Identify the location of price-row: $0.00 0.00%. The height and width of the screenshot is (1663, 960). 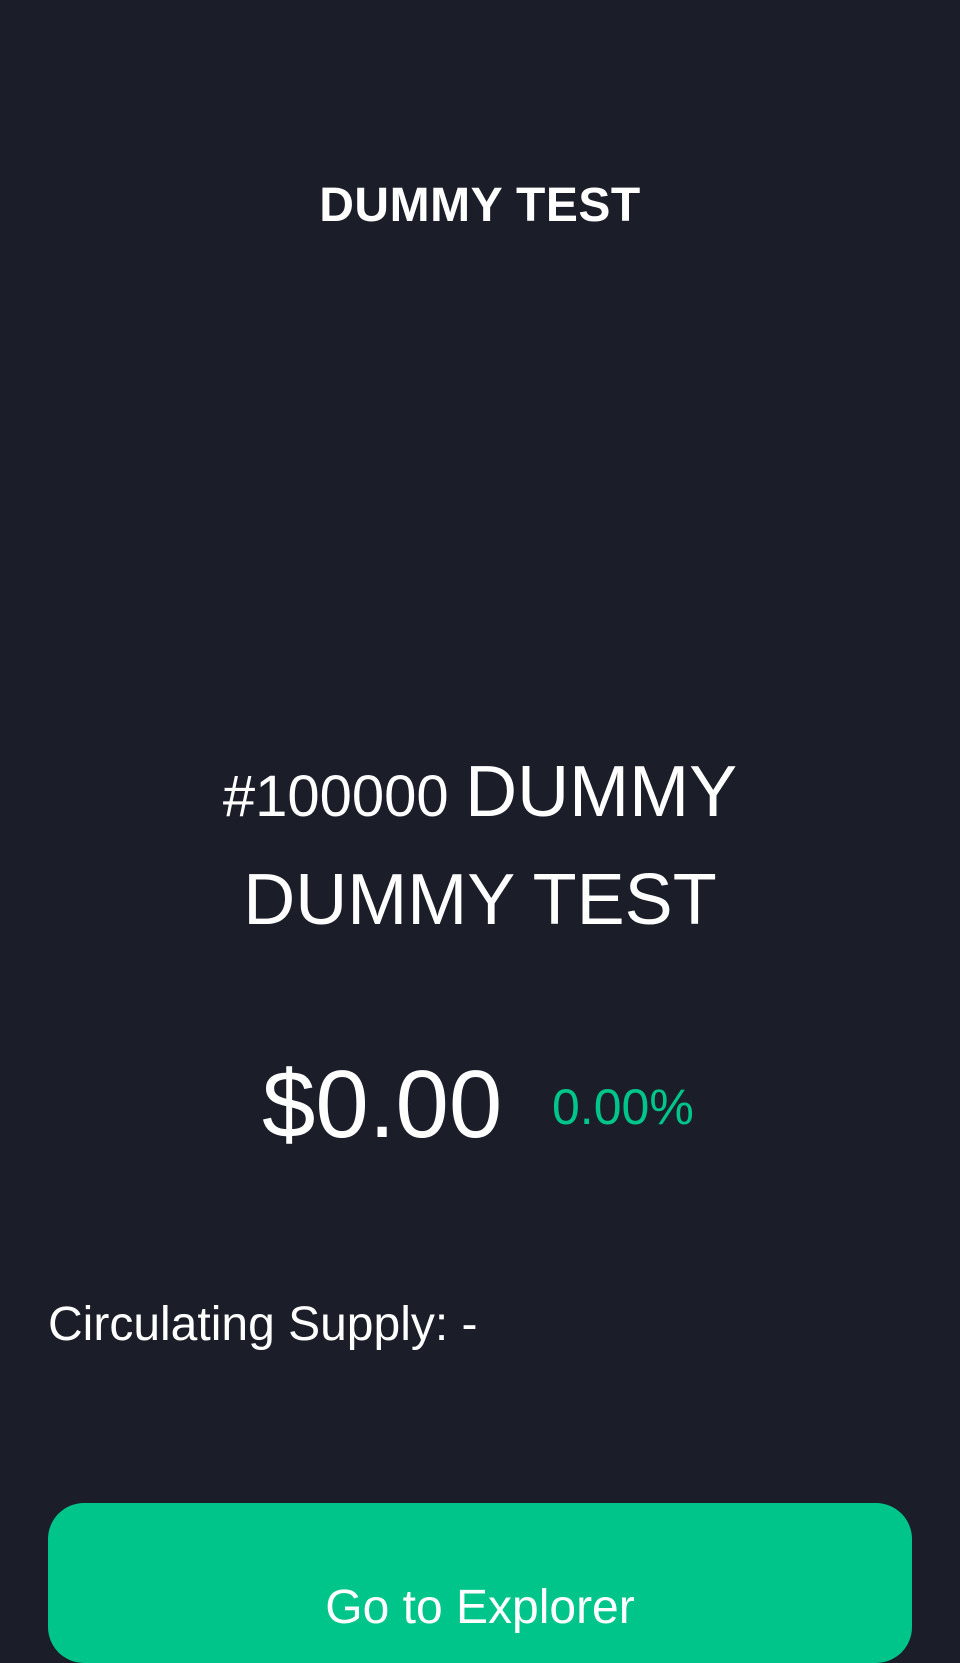
(480, 1105).